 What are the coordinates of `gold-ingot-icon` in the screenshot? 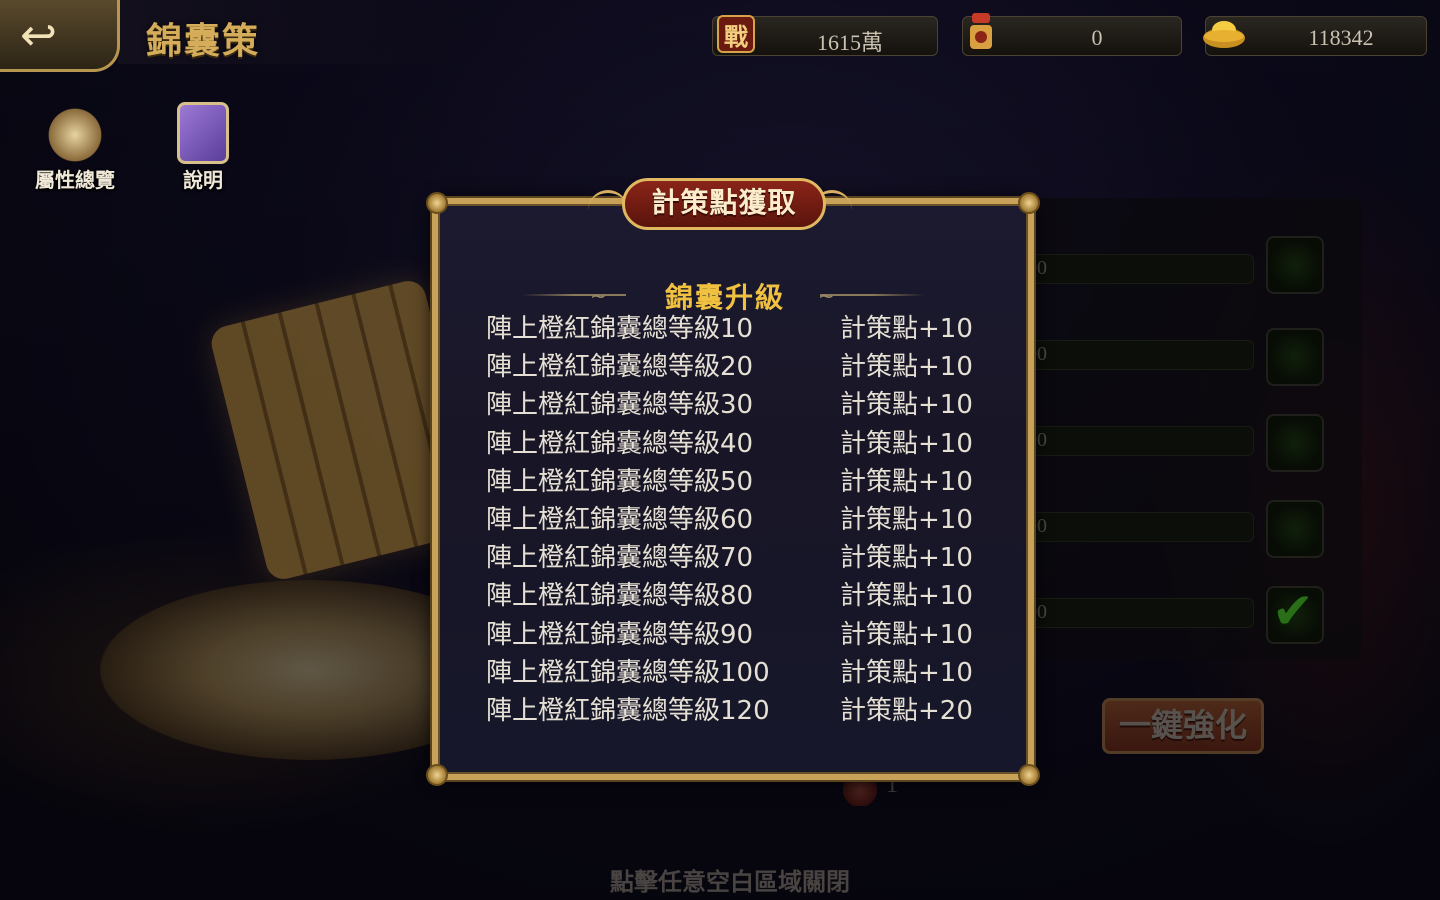 It's located at (1224, 33).